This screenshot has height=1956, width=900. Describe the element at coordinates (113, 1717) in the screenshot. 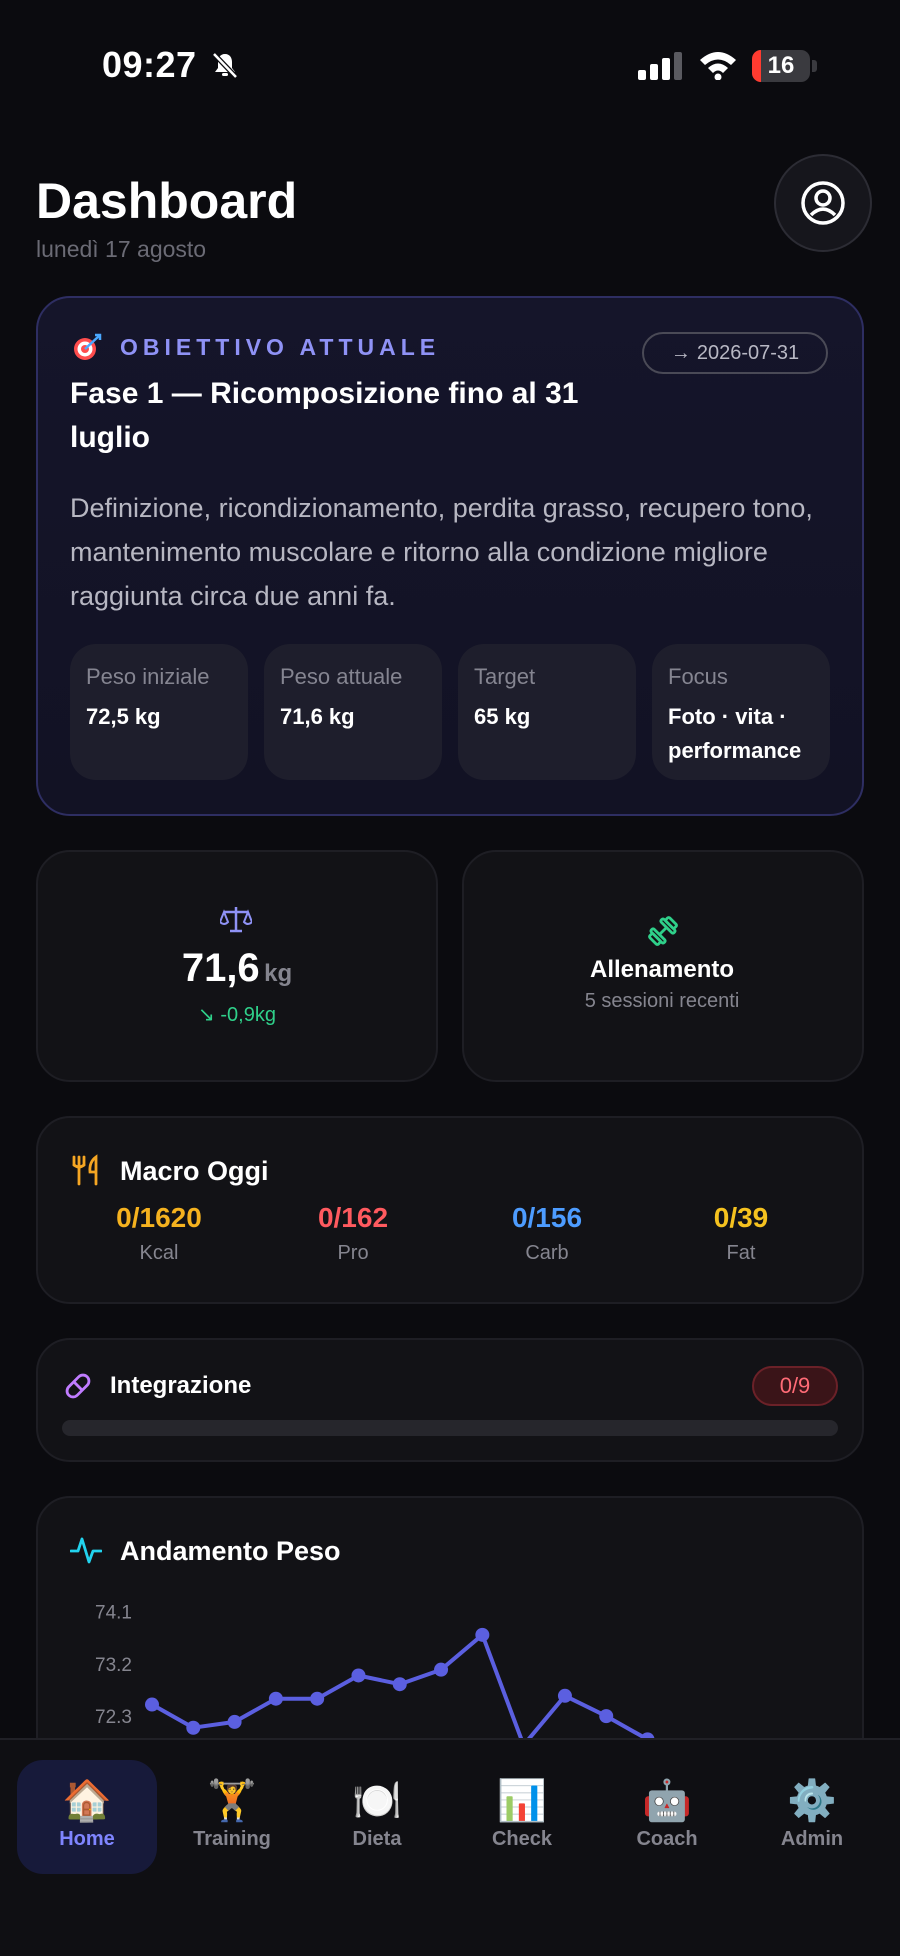

I see `y-tick-label: 72.3` at that location.